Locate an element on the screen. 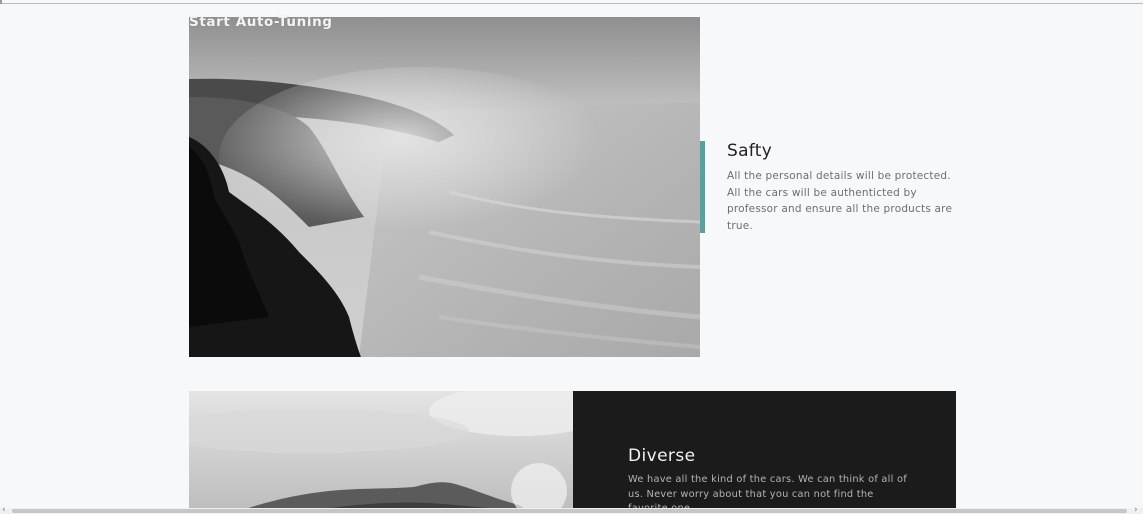 This screenshot has width=1143, height=514. feature-heading-safty: Safty is located at coordinates (750, 151).